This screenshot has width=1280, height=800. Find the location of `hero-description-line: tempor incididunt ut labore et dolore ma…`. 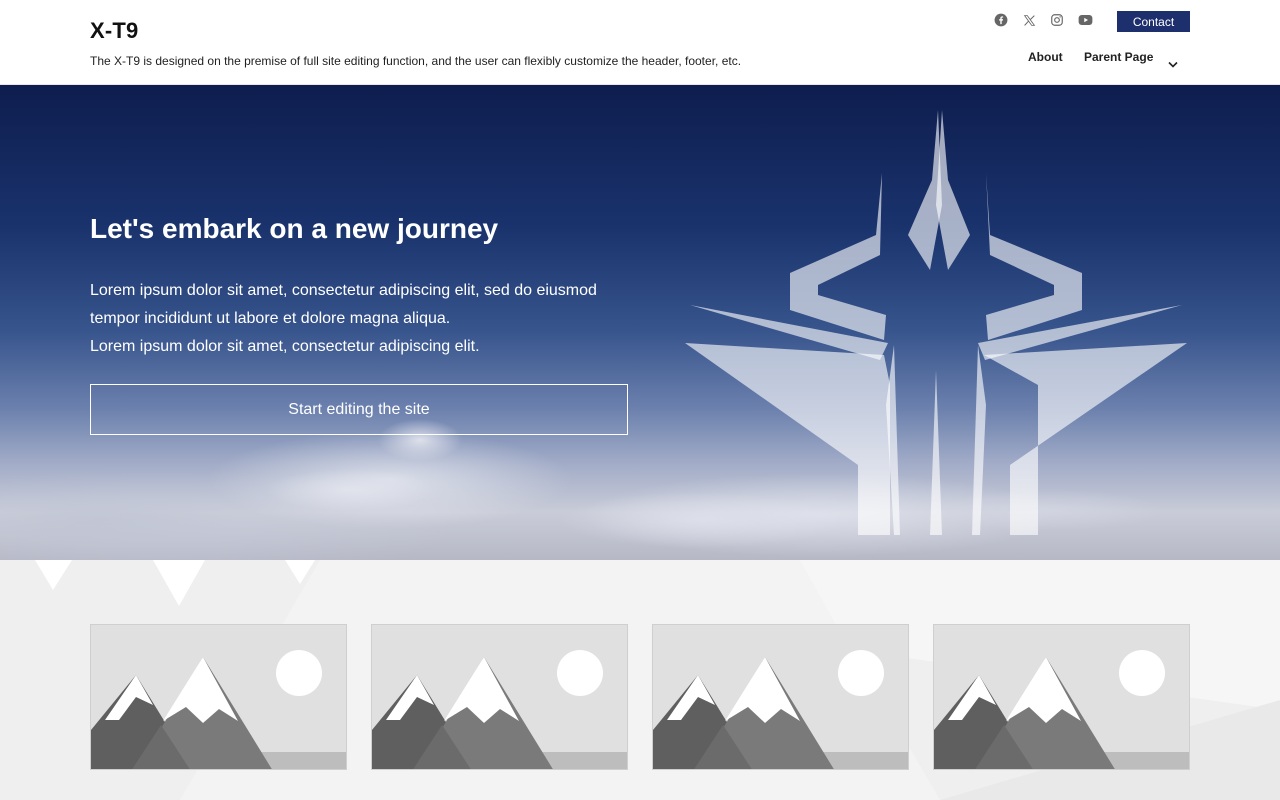

hero-description-line: tempor incididunt ut labore et dolore ma… is located at coordinates (270, 318).